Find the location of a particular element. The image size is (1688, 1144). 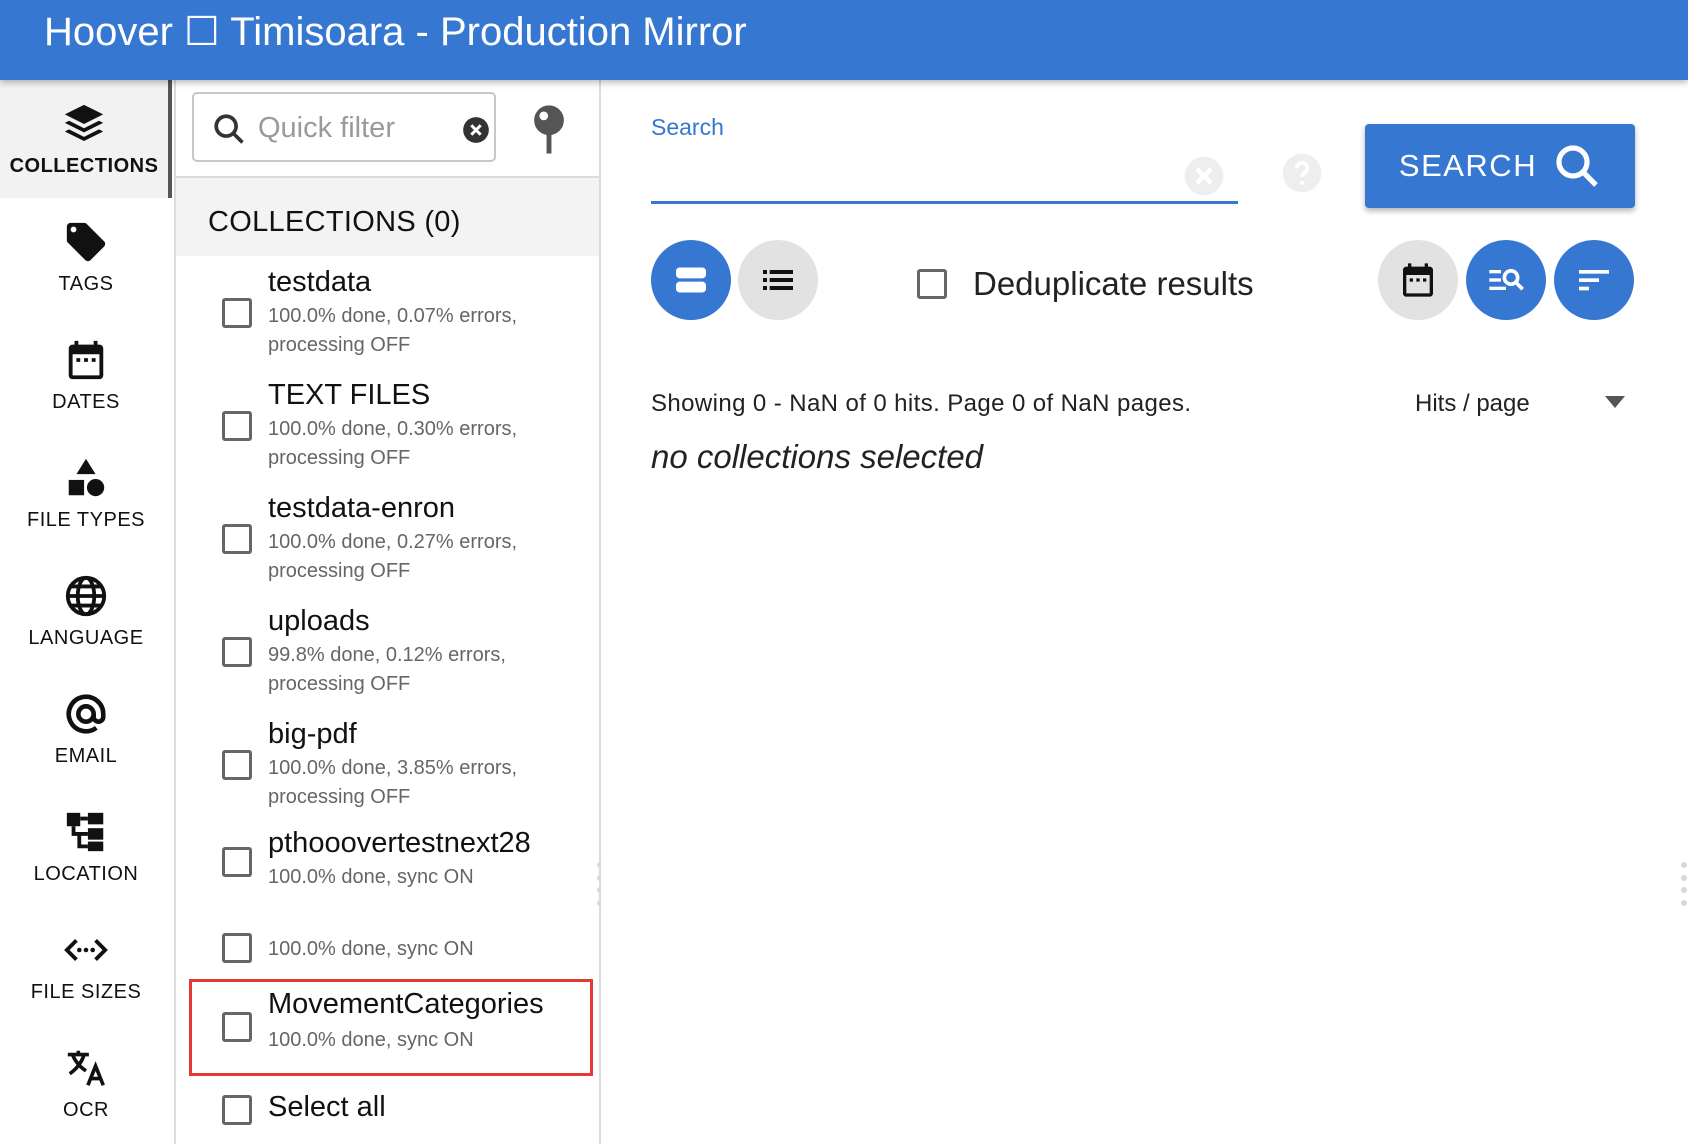

at-sign-icon is located at coordinates (86, 714).